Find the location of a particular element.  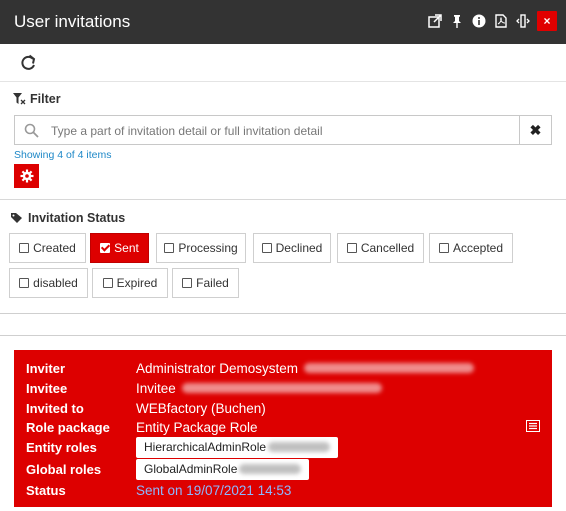

inviter-name: Administrator Demosystem is located at coordinates (217, 368).